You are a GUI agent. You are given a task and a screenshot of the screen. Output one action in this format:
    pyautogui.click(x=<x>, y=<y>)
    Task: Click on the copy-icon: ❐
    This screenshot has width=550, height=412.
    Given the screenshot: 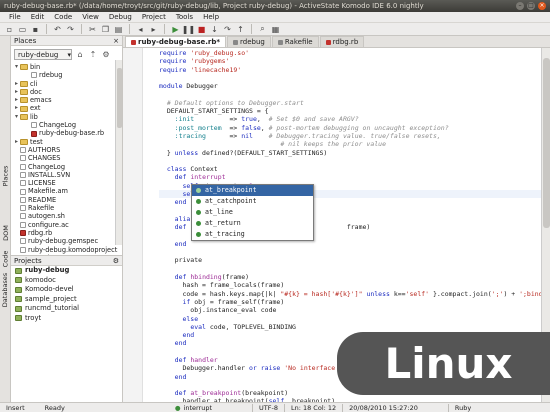 What is the action you would take?
    pyautogui.click(x=105, y=29)
    